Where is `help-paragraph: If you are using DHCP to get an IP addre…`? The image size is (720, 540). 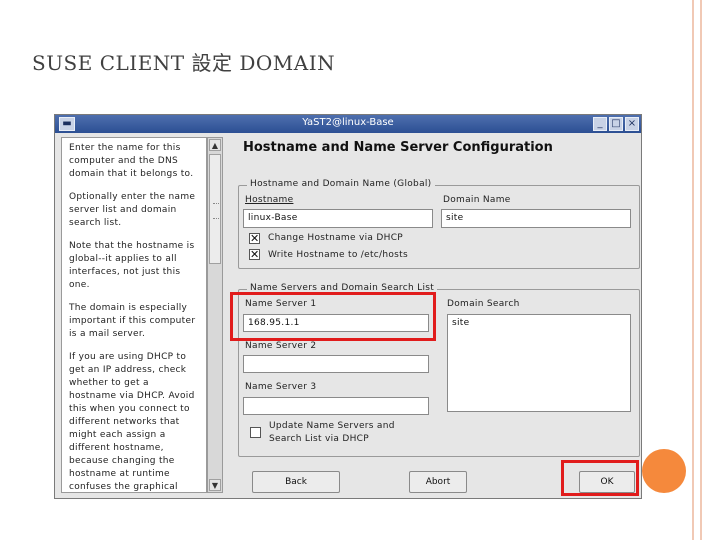
help-paragraph: If you are using DHCP to get an IP addre… is located at coordinates (132, 422).